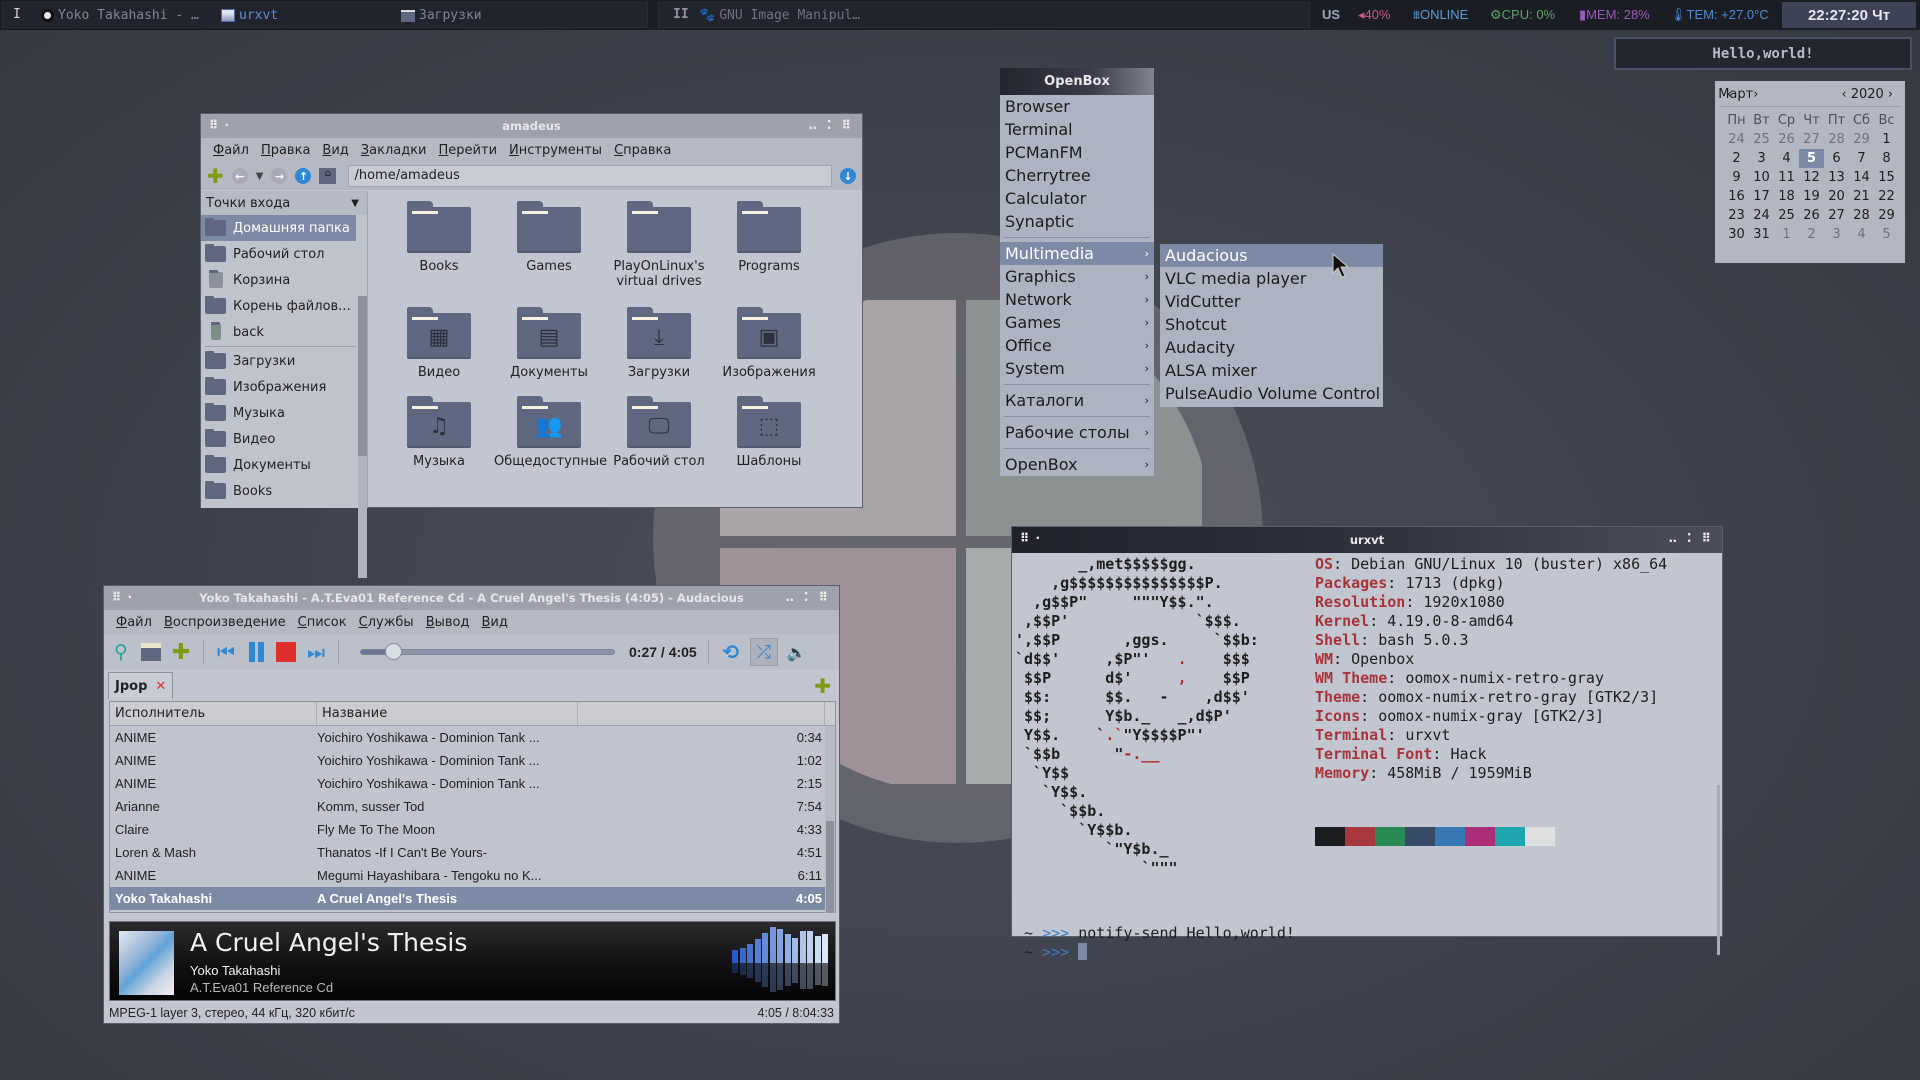 The width and height of the screenshot is (1920, 1080). Describe the element at coordinates (260, 176) in the screenshot. I see `history-dropdown-icon: ▼` at that location.